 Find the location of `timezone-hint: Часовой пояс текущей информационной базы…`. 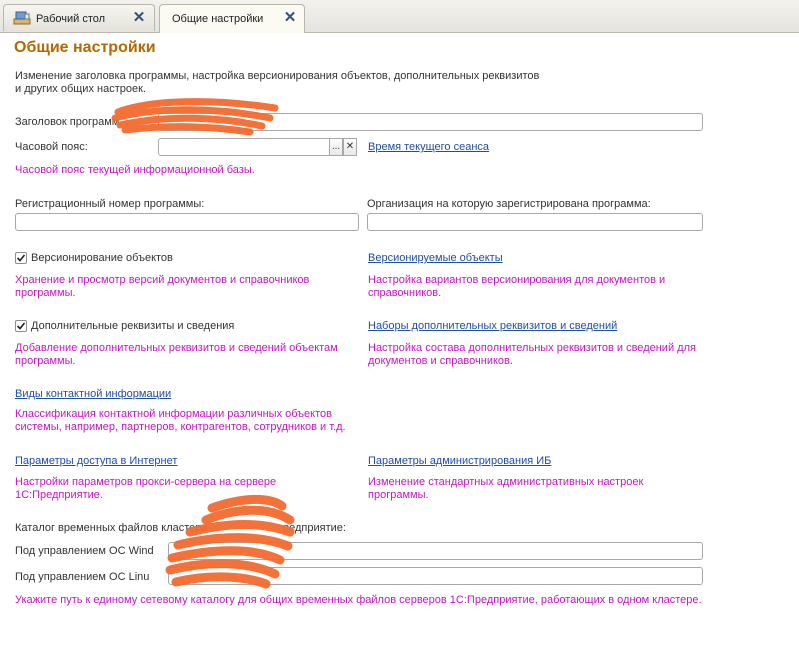

timezone-hint: Часовой пояс текущей информационной базы… is located at coordinates (135, 170).